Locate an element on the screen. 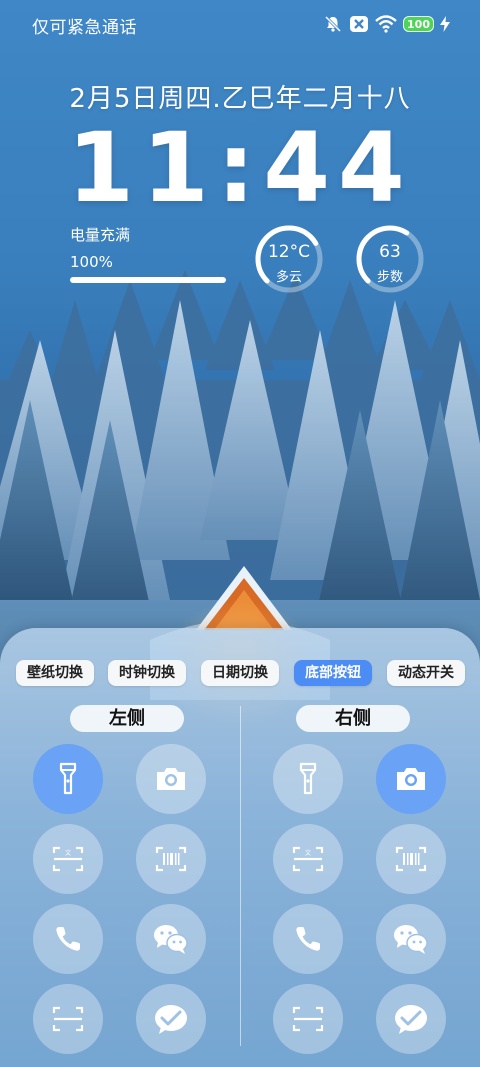 The image size is (480, 1067). left-camera-button is located at coordinates (171, 779).